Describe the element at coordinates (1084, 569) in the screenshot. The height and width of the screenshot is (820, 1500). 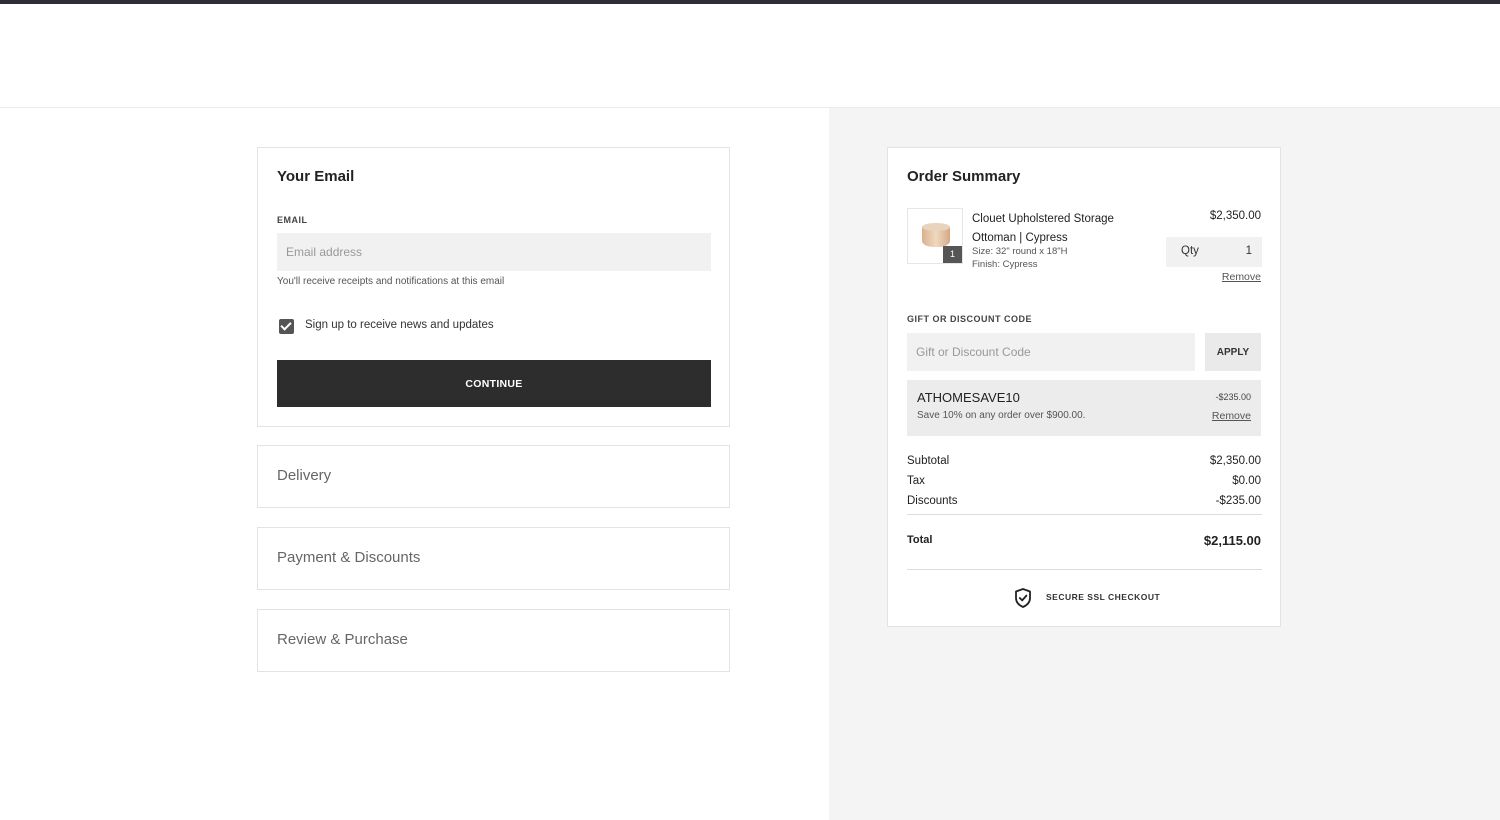
I see `secure-divider` at that location.